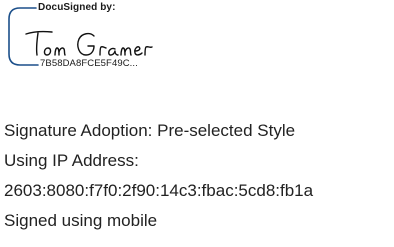 The height and width of the screenshot is (247, 394). Describe the element at coordinates (150, 130) in the screenshot. I see `signature-adoption-text: Signature Adoption: Pre-selected Style` at that location.